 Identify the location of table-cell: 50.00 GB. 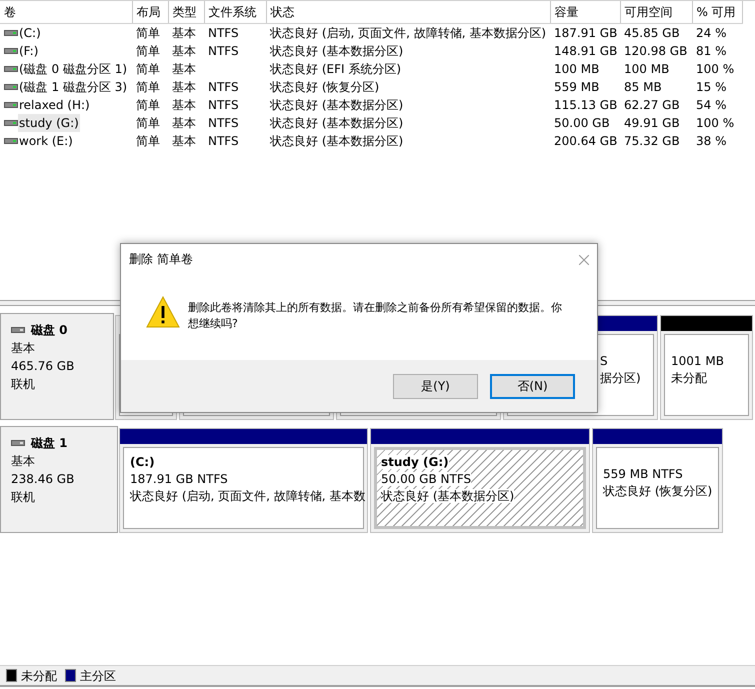
(582, 123).